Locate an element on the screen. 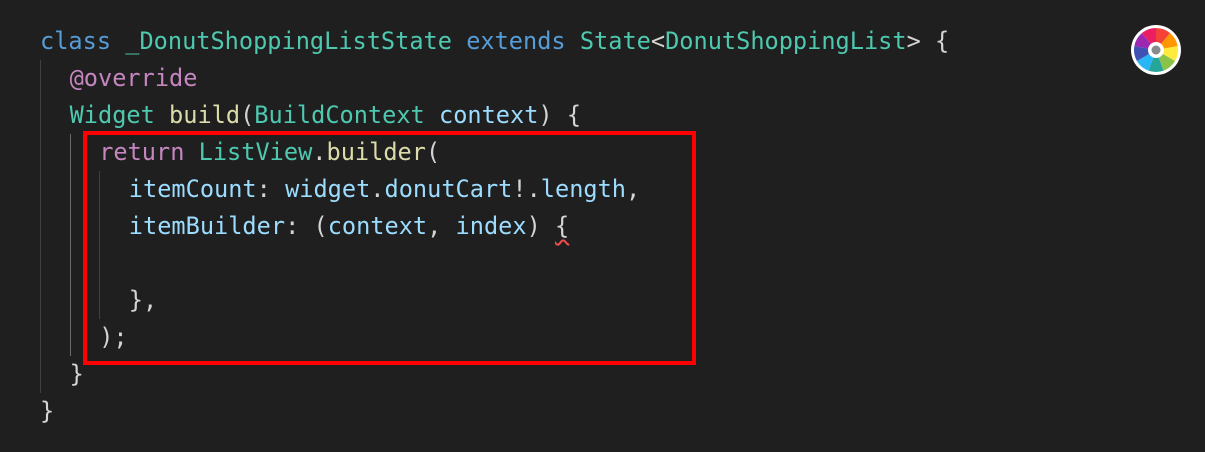  code-token: DonutShoppingList is located at coordinates (786, 41).